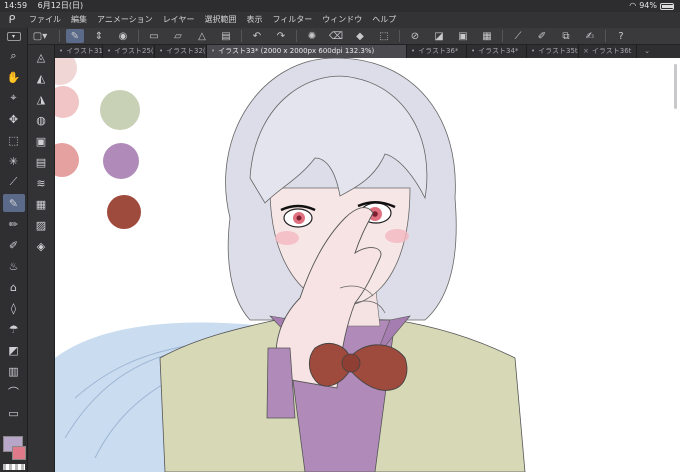 This screenshot has width=680, height=472. Describe the element at coordinates (647, 51) in the screenshot. I see `tab-overflow-icon: ⌄` at that location.